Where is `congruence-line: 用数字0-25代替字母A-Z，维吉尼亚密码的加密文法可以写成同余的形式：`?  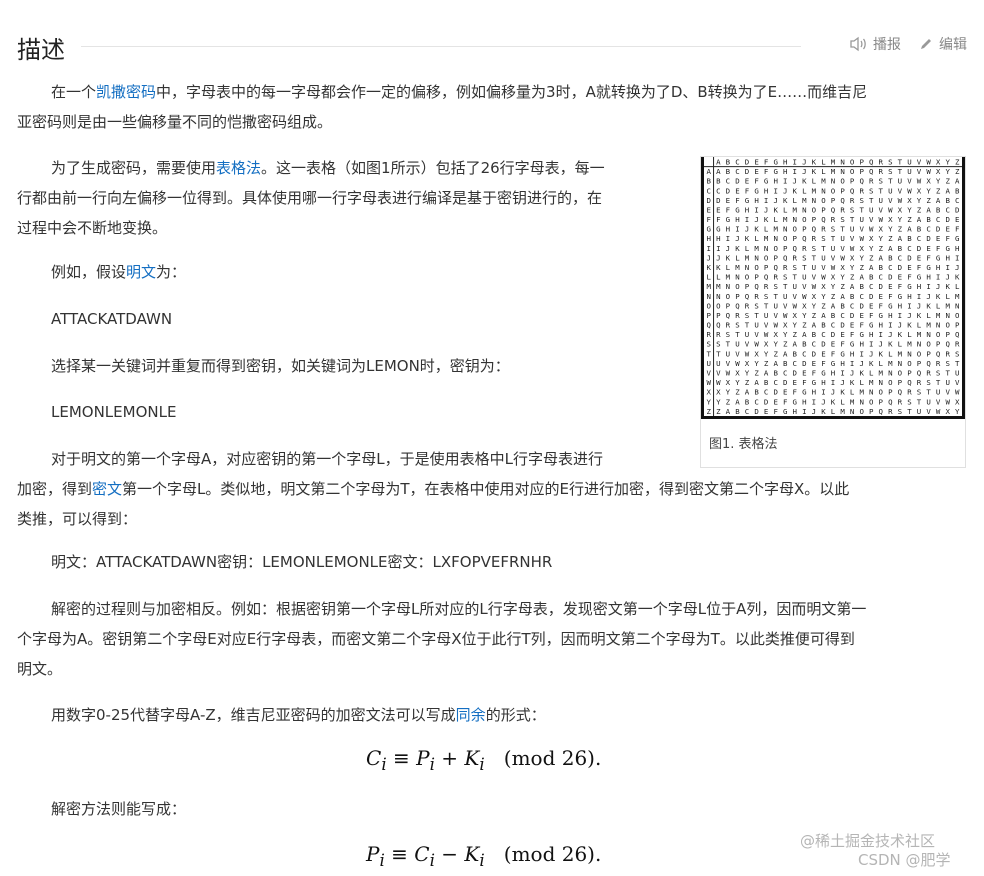 congruence-line: 用数字0-25代替字母A-Z，维吉尼亚密码的加密文法可以写成同余的形式： is located at coordinates (298, 715).